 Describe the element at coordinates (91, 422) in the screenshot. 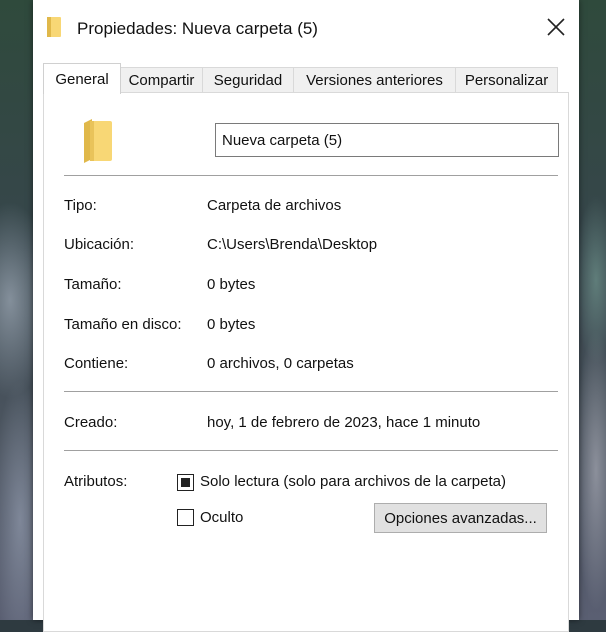

I see `created-label: Creado:` at that location.